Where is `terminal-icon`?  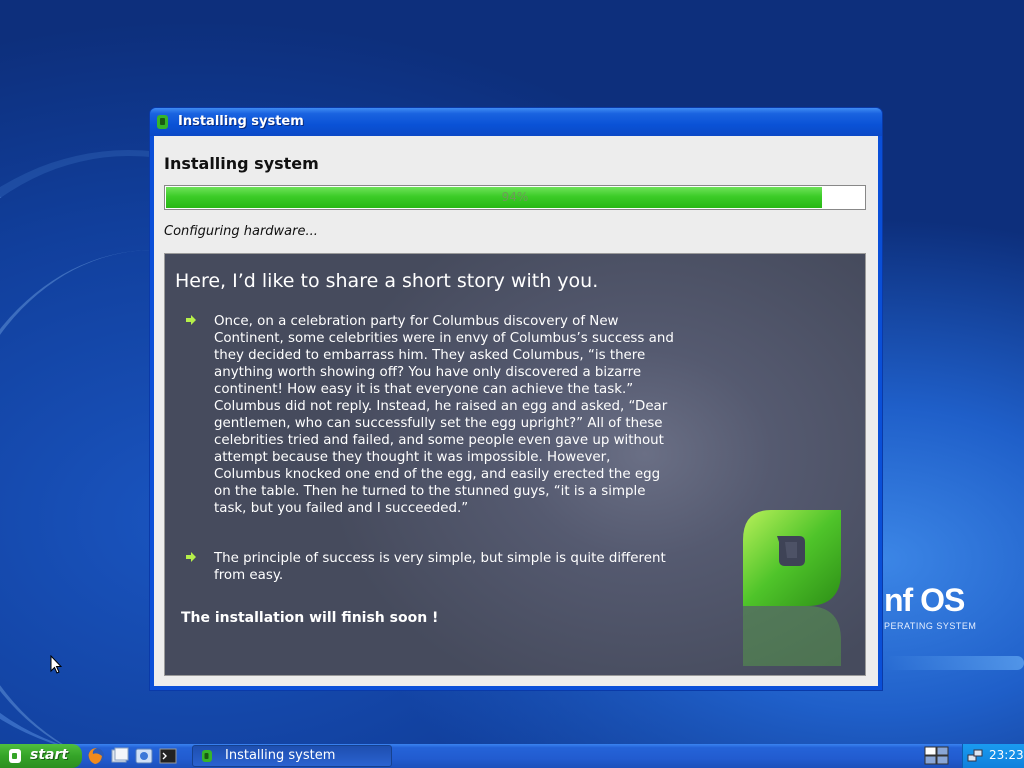
terminal-icon is located at coordinates (168, 756).